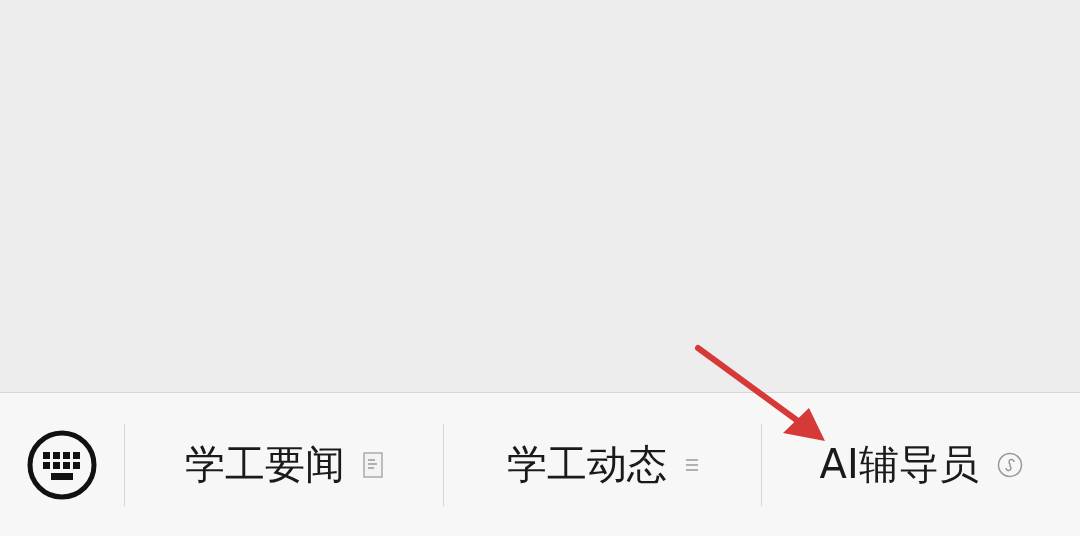 This screenshot has height=536, width=1080. What do you see at coordinates (1009, 464) in the screenshot?
I see `link-circle-icon` at bounding box center [1009, 464].